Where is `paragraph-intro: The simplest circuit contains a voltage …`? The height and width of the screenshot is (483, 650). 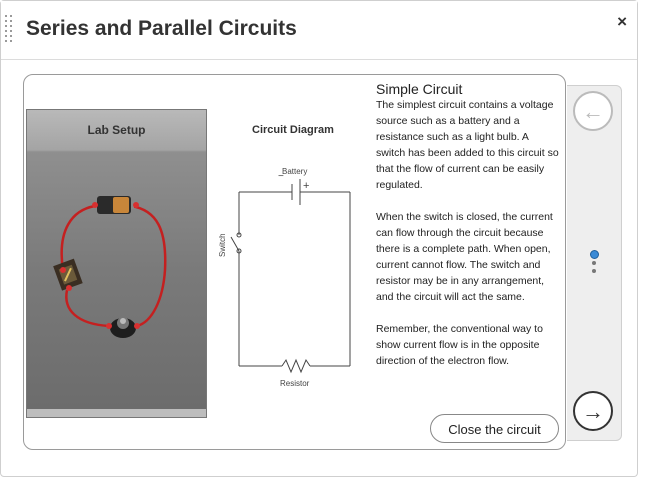 paragraph-intro: The simplest circuit contains a voltage … is located at coordinates (467, 145).